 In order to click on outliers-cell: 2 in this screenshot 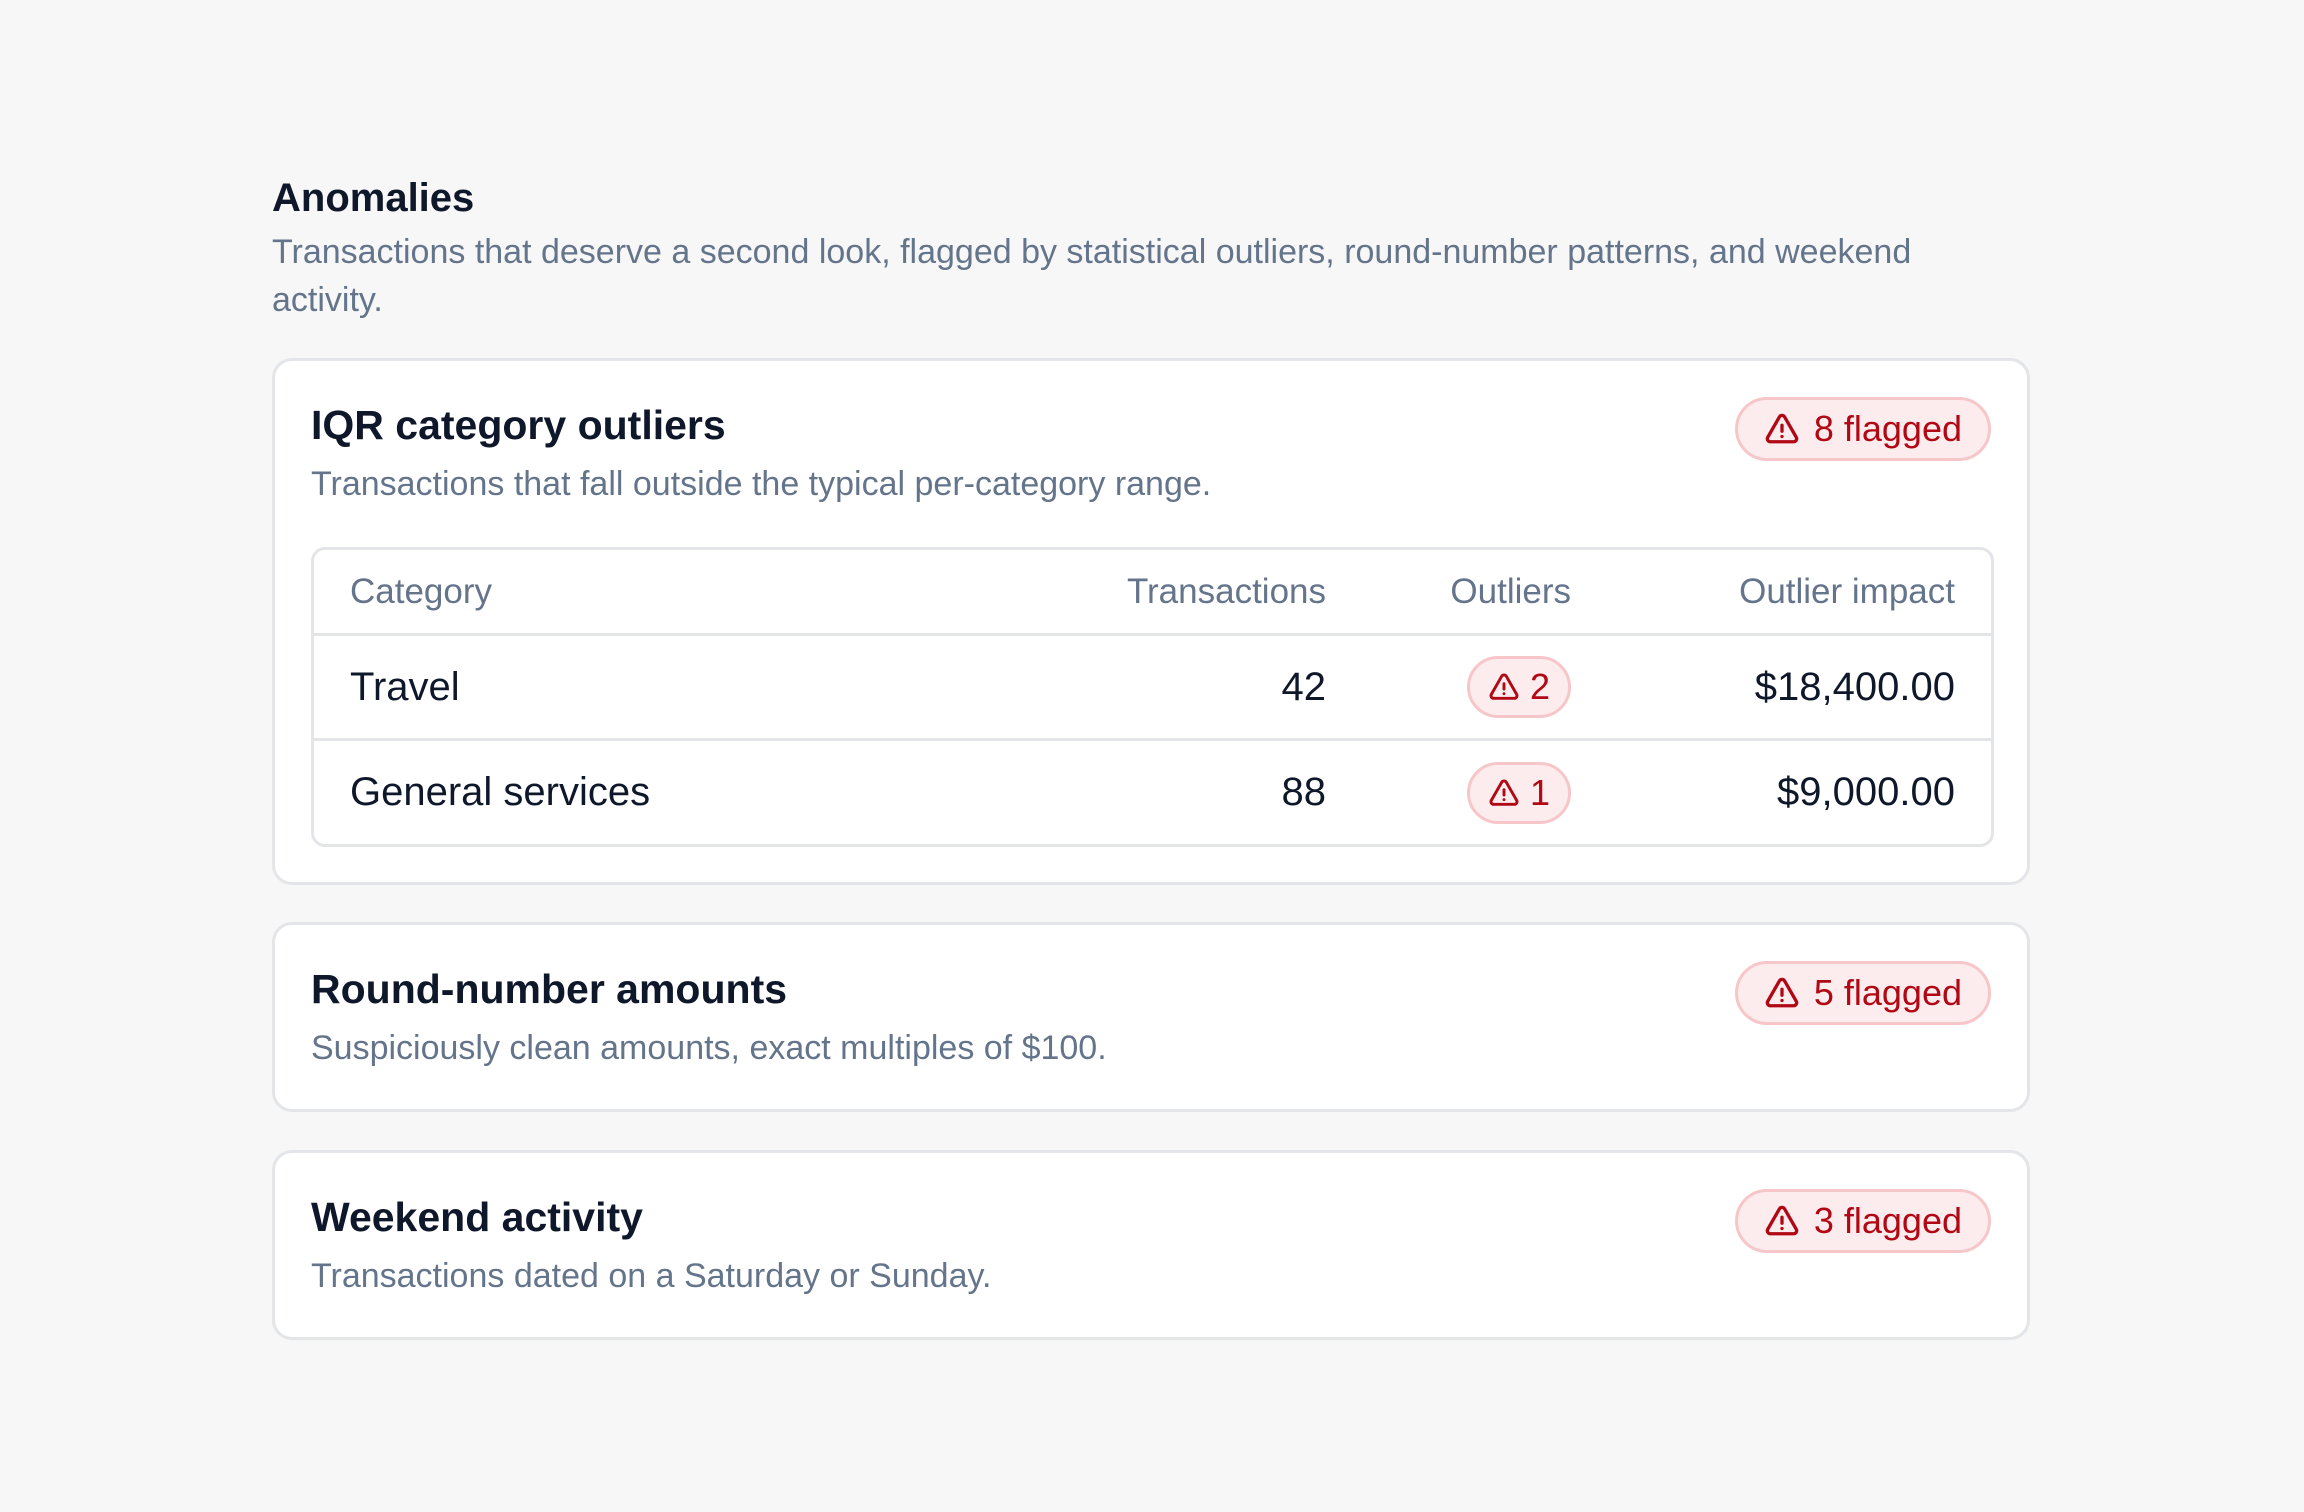, I will do `click(1518, 687)`.